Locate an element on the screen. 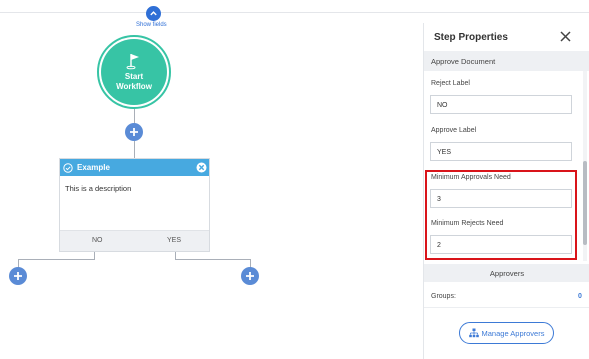  add-step-no-branch-button is located at coordinates (18, 276).